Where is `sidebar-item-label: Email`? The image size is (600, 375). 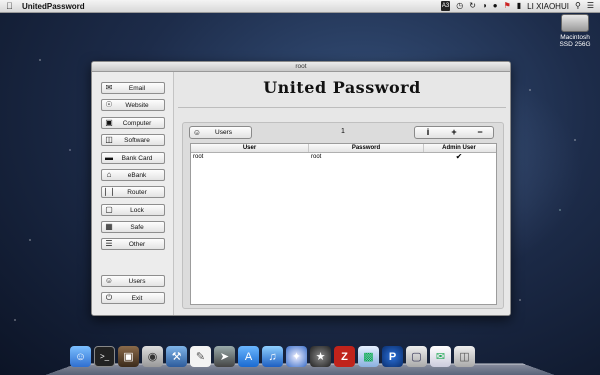
sidebar-item-label: Email is located at coordinates (137, 88).